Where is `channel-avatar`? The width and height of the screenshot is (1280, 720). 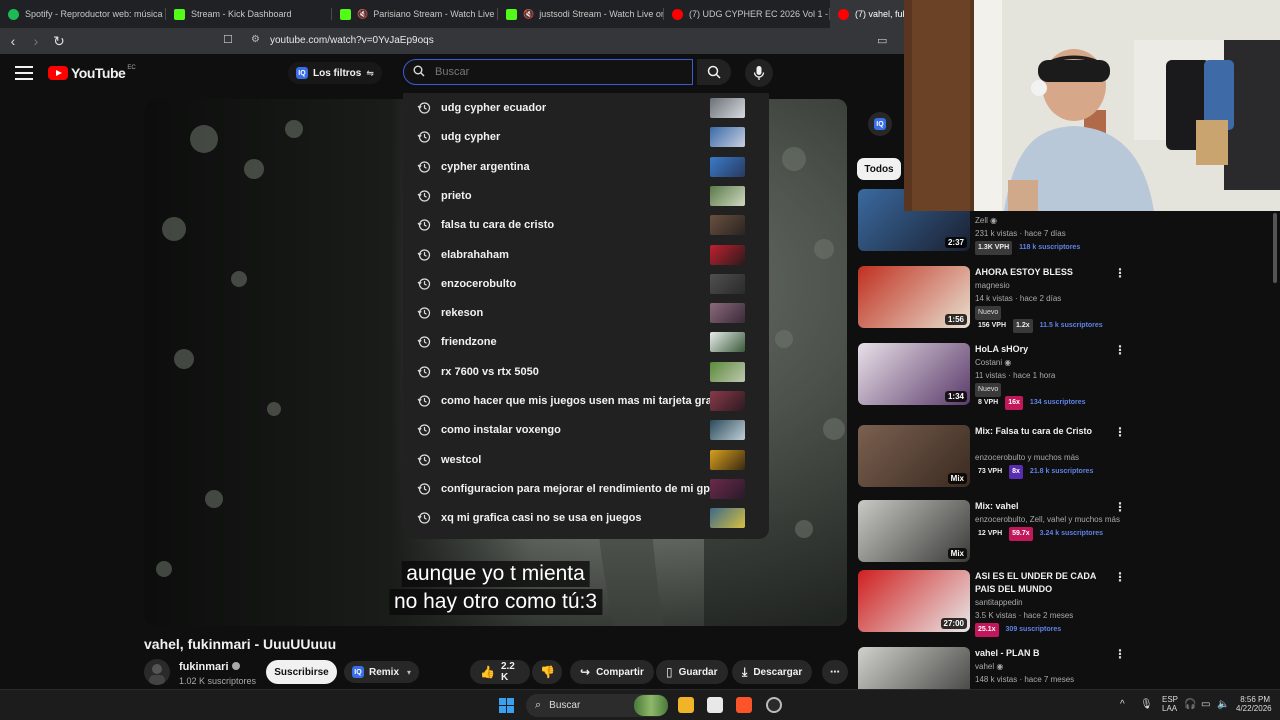
channel-avatar is located at coordinates (157, 672).